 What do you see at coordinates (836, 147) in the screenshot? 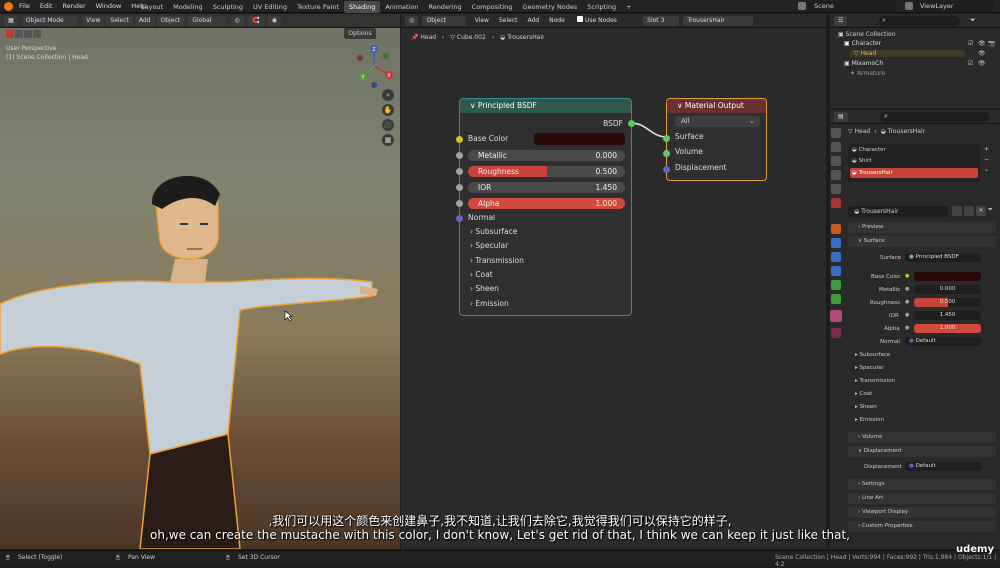
I see `render-tab-icon` at bounding box center [836, 147].